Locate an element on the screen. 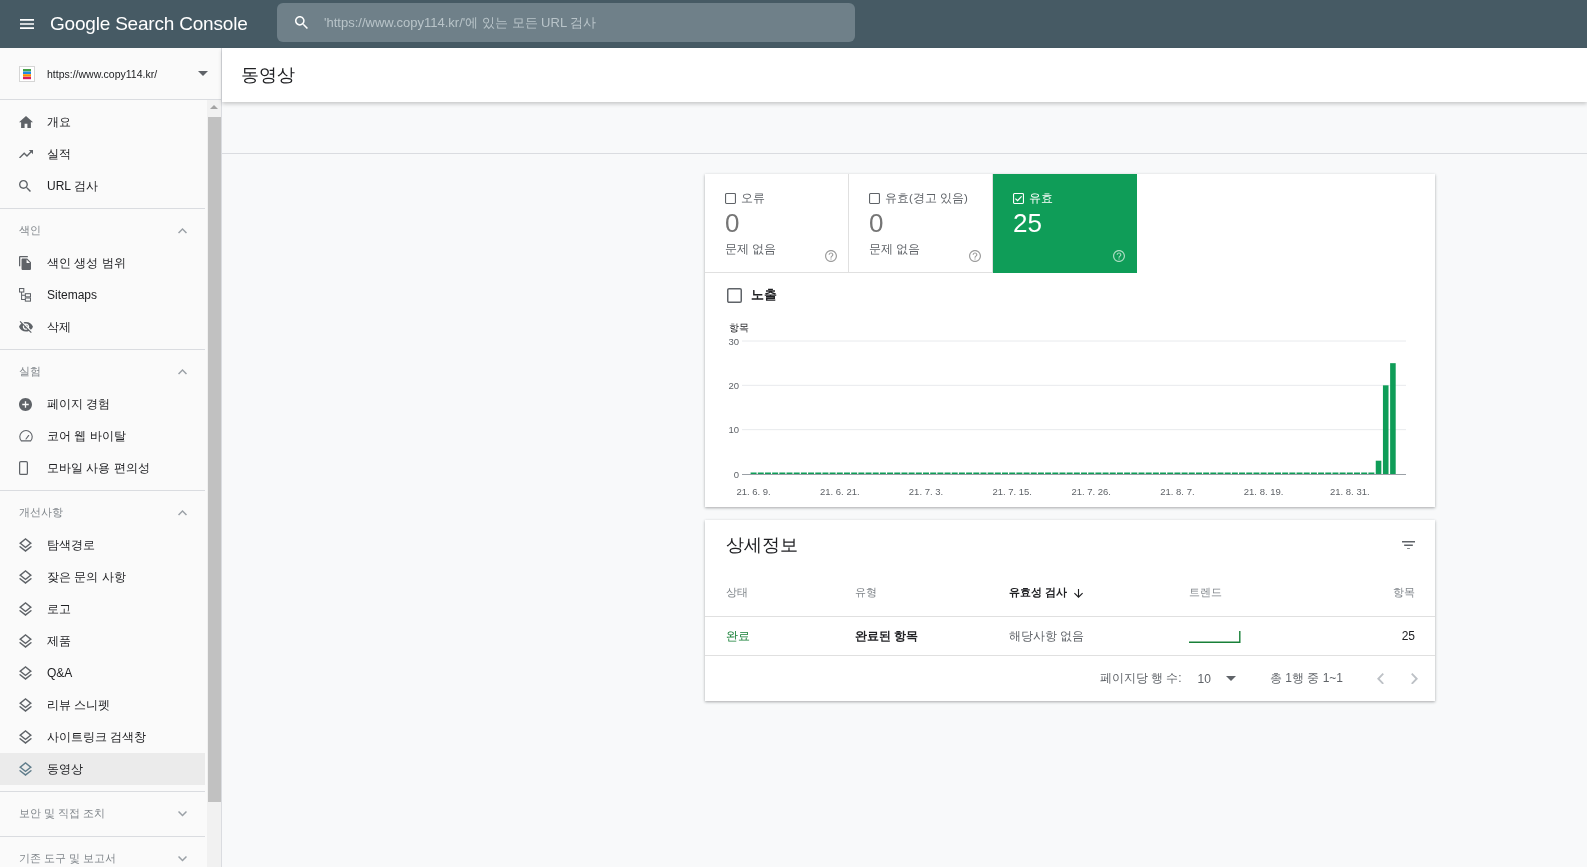 The image size is (1587, 867). sidebar-item: 제품 is located at coordinates (102, 641).